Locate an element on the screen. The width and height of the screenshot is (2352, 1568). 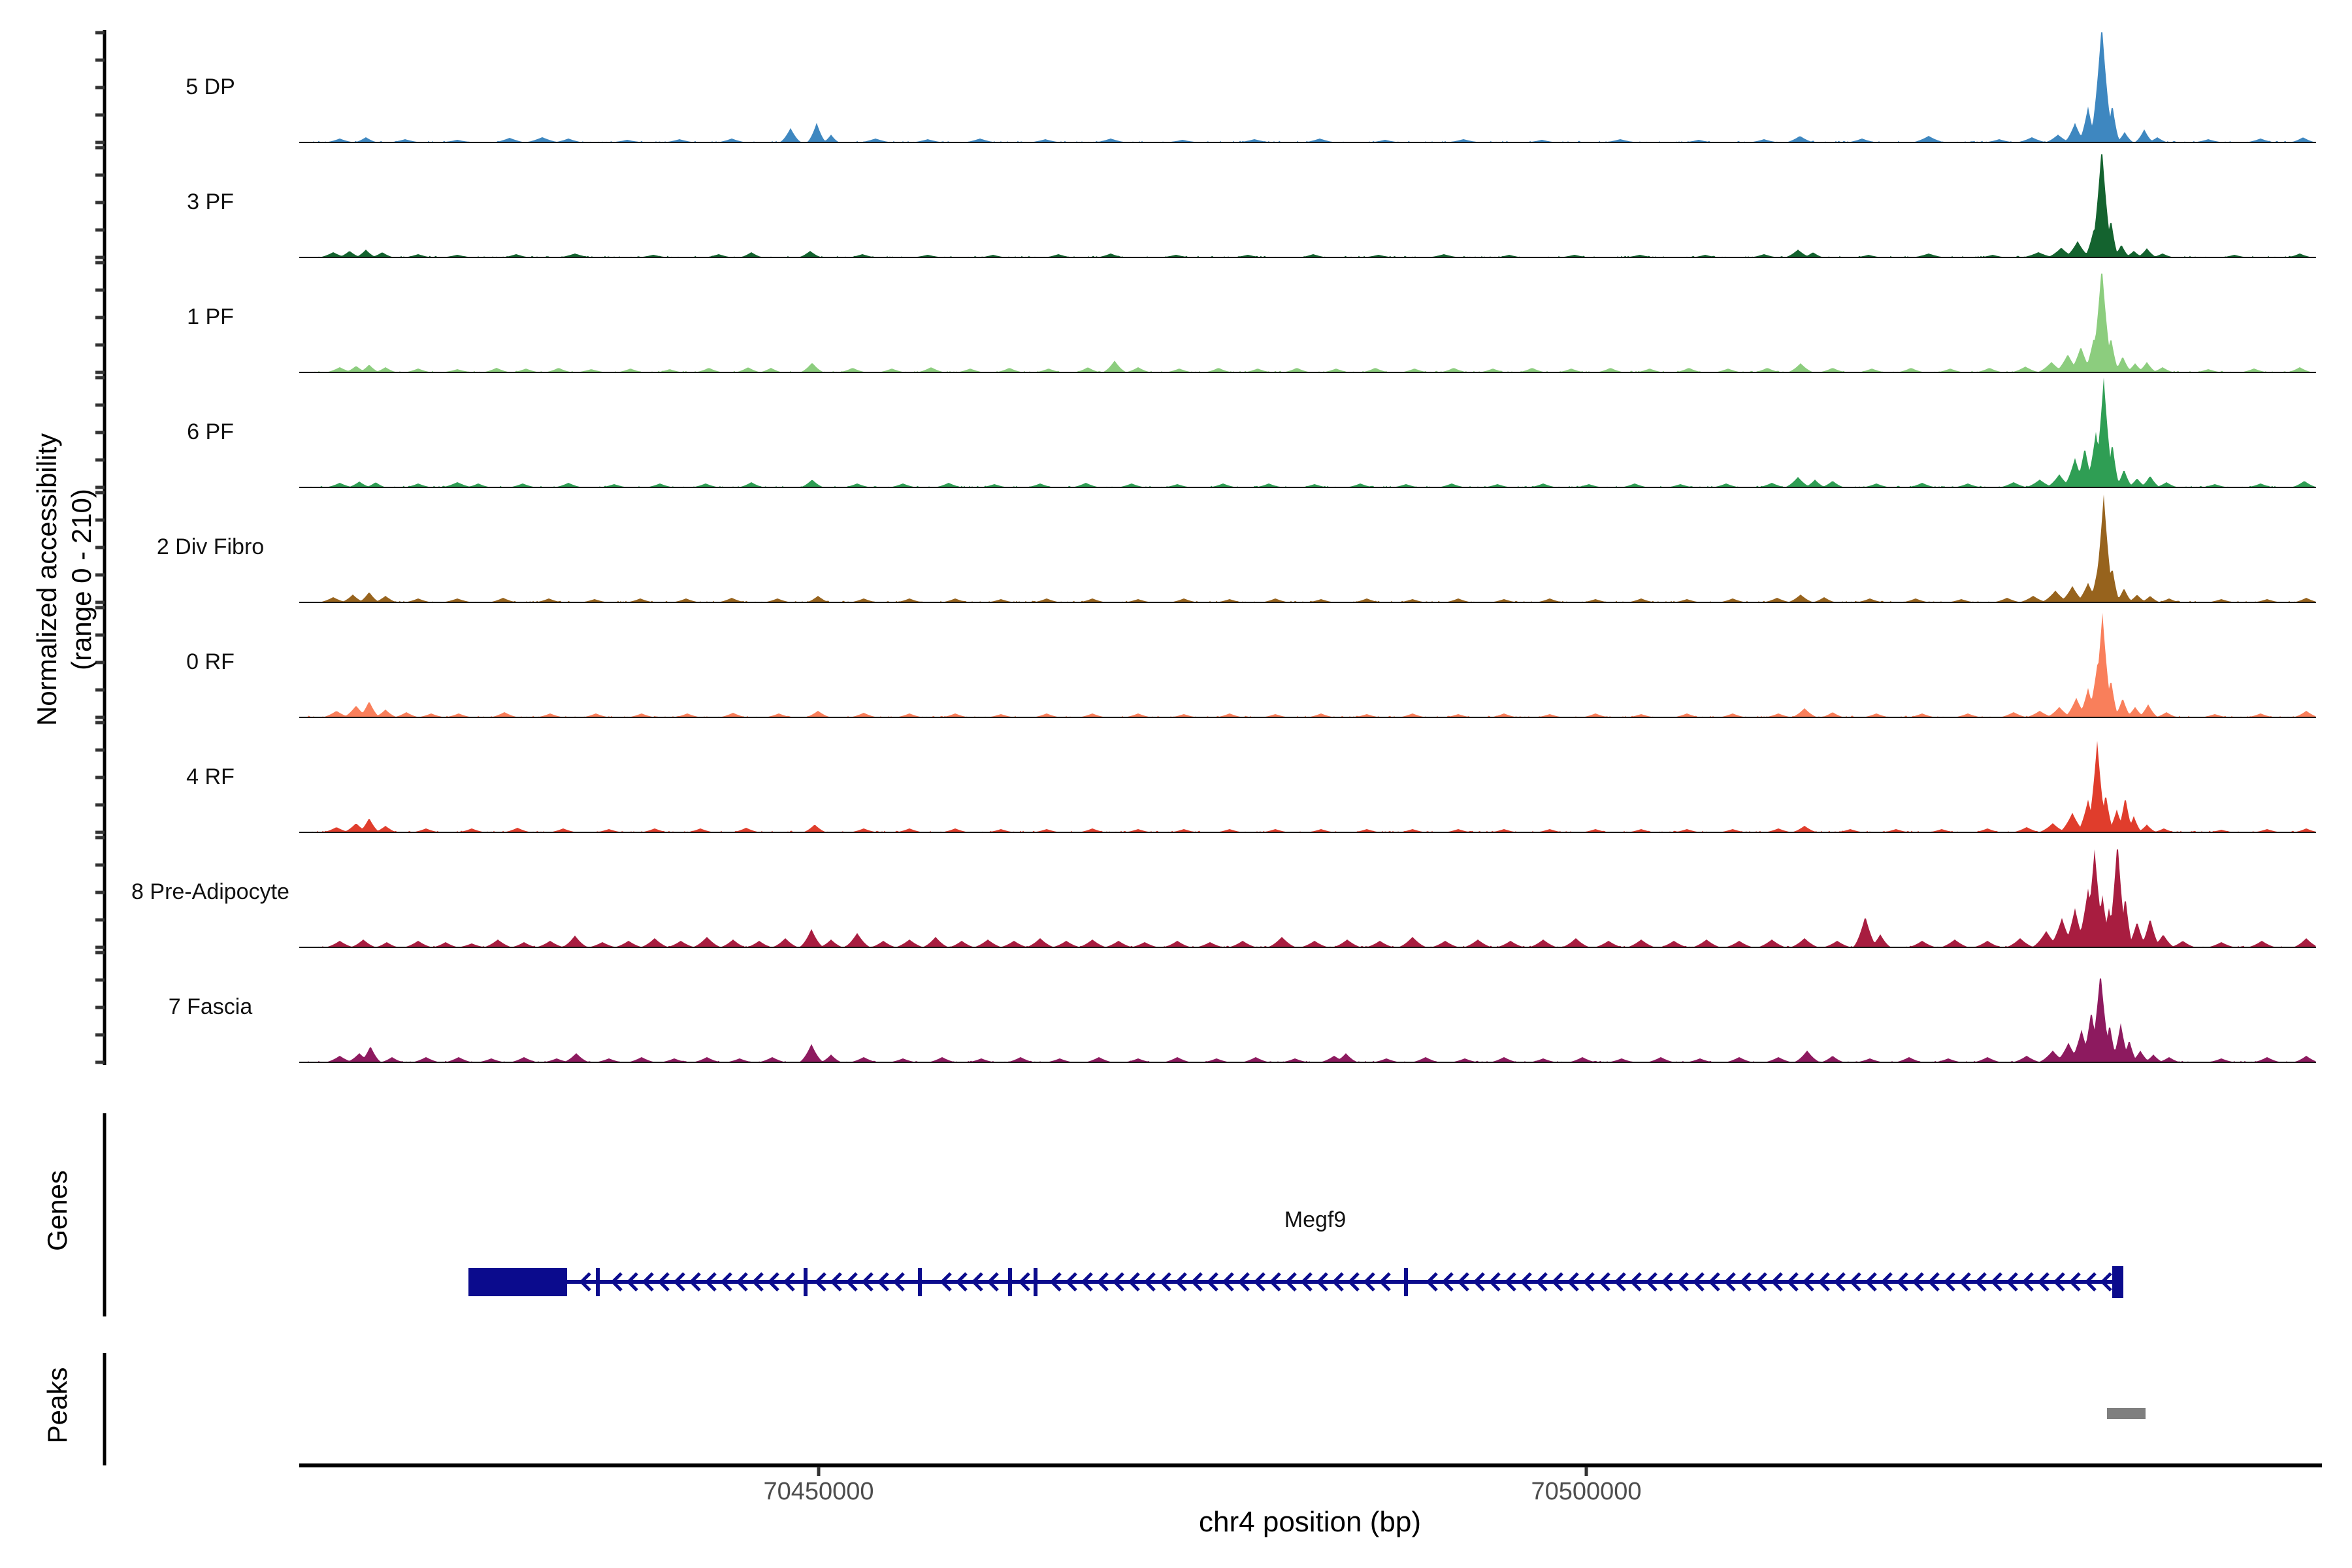
track-label: 5 DP is located at coordinates (210, 86).